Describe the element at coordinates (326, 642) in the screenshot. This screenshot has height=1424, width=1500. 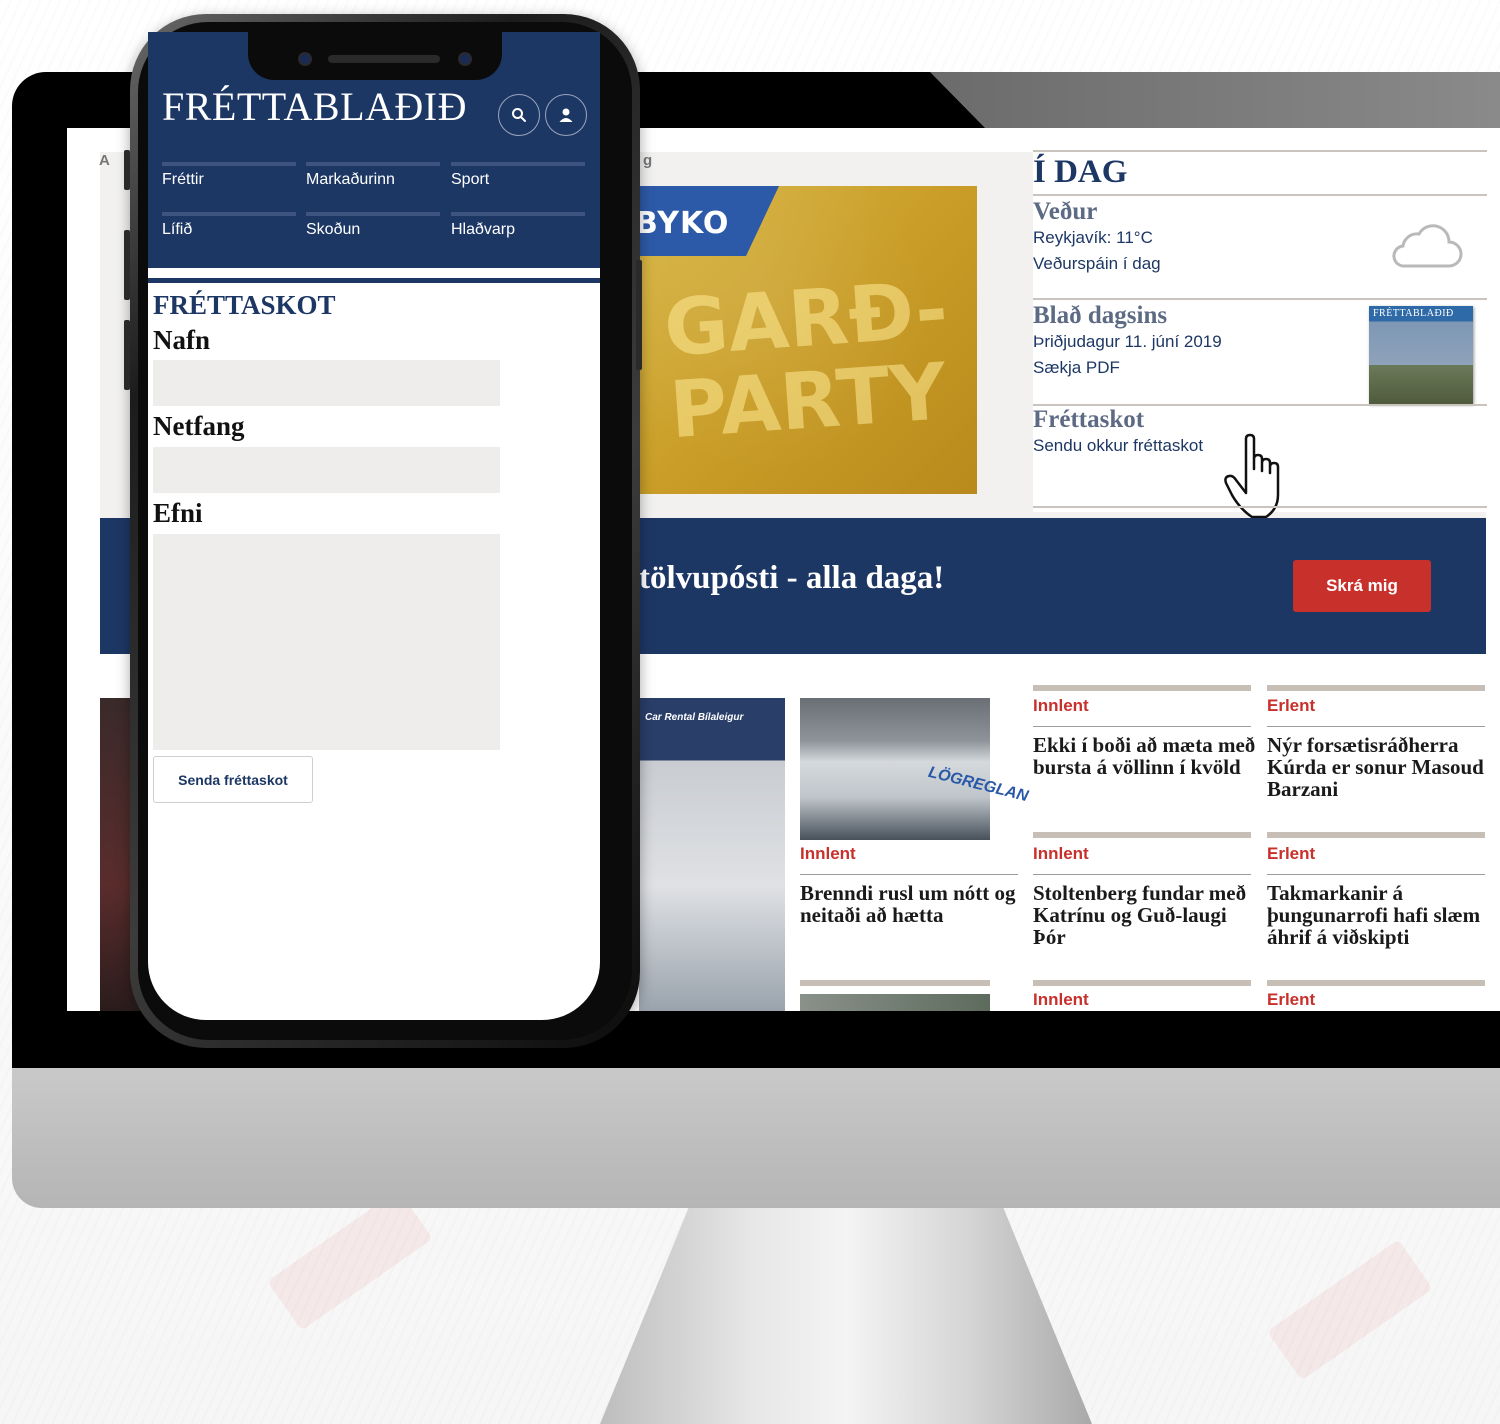
I see `subject-textarea` at that location.